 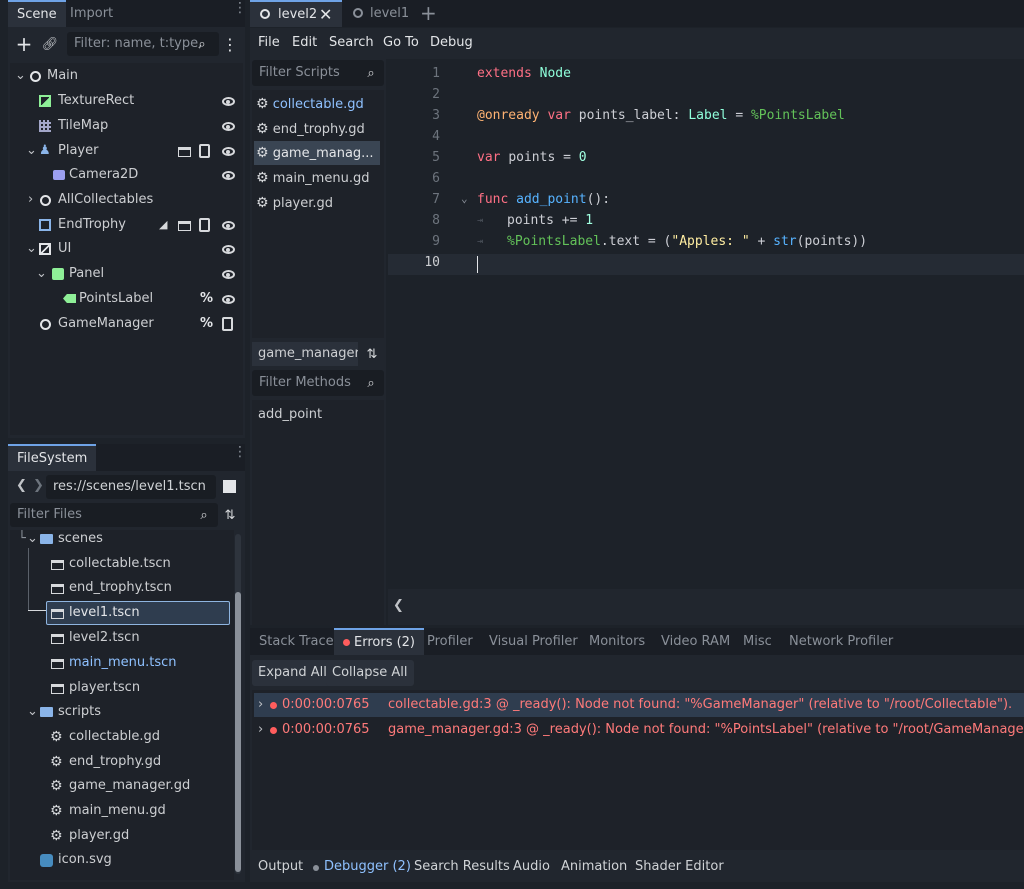 What do you see at coordinates (367, 866) in the screenshot?
I see `bottom-tab-debugger: Debugger (2)` at bounding box center [367, 866].